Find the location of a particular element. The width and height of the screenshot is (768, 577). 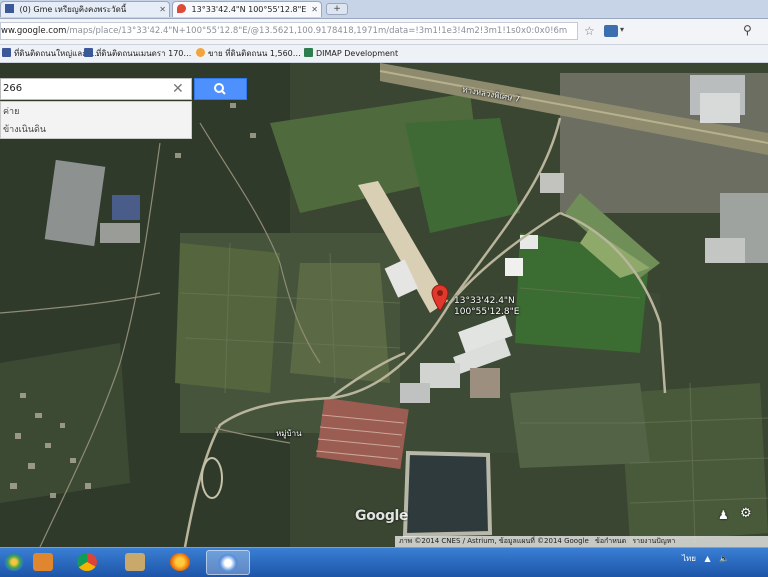

coordinate-label: 13°33'42.4"N 100°55'12.8"E is located at coordinates (486, 307).